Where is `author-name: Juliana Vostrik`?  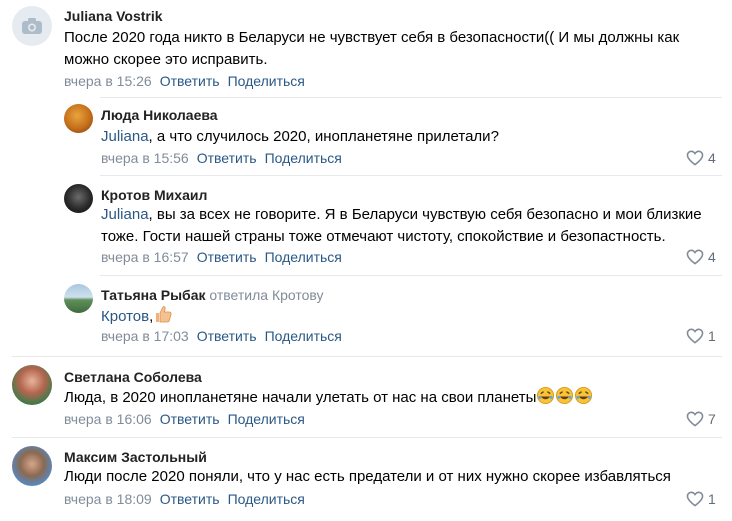
author-name: Juliana Vostrik is located at coordinates (113, 16).